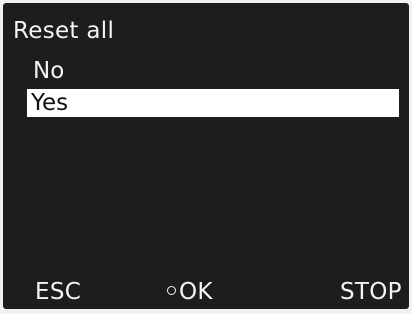 Image resolution: width=412 pixels, height=314 pixels. I want to click on option-yes: Yes, so click(213, 103).